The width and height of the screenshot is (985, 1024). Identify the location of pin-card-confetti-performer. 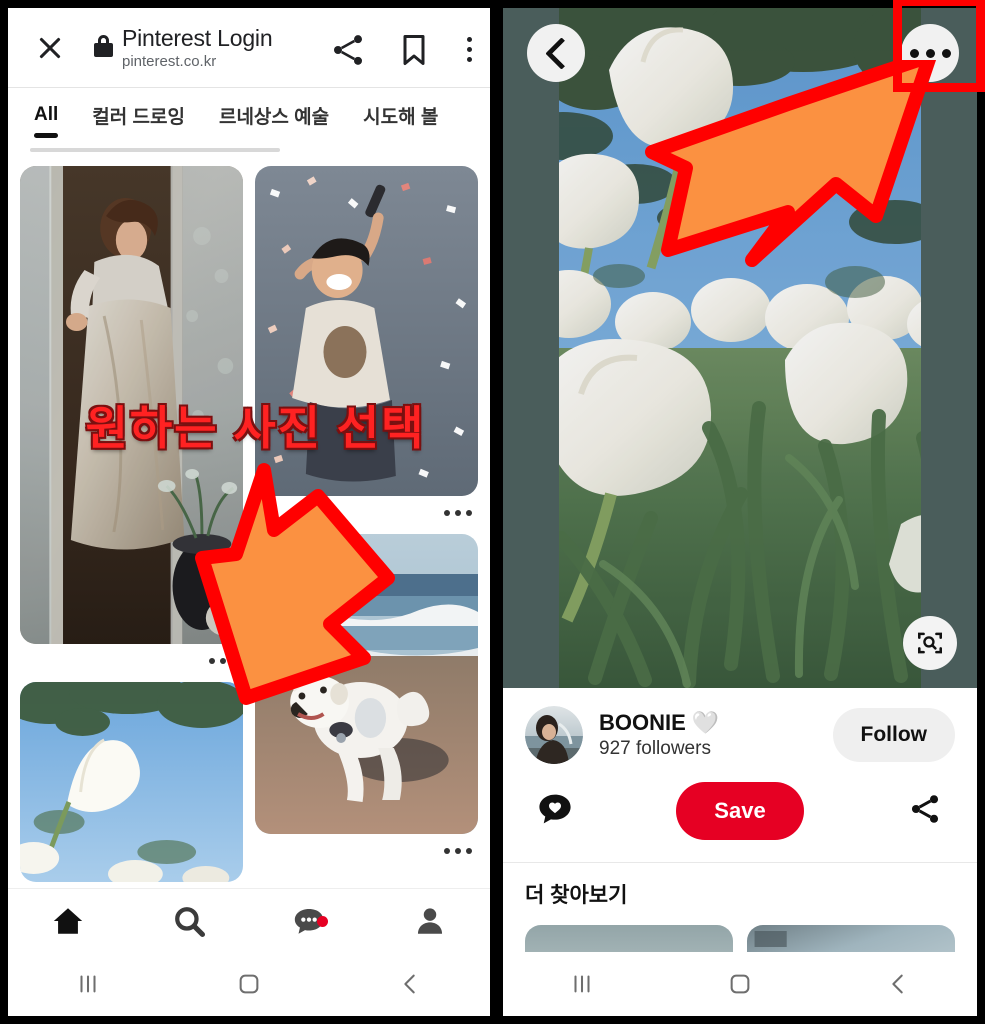
(366, 348).